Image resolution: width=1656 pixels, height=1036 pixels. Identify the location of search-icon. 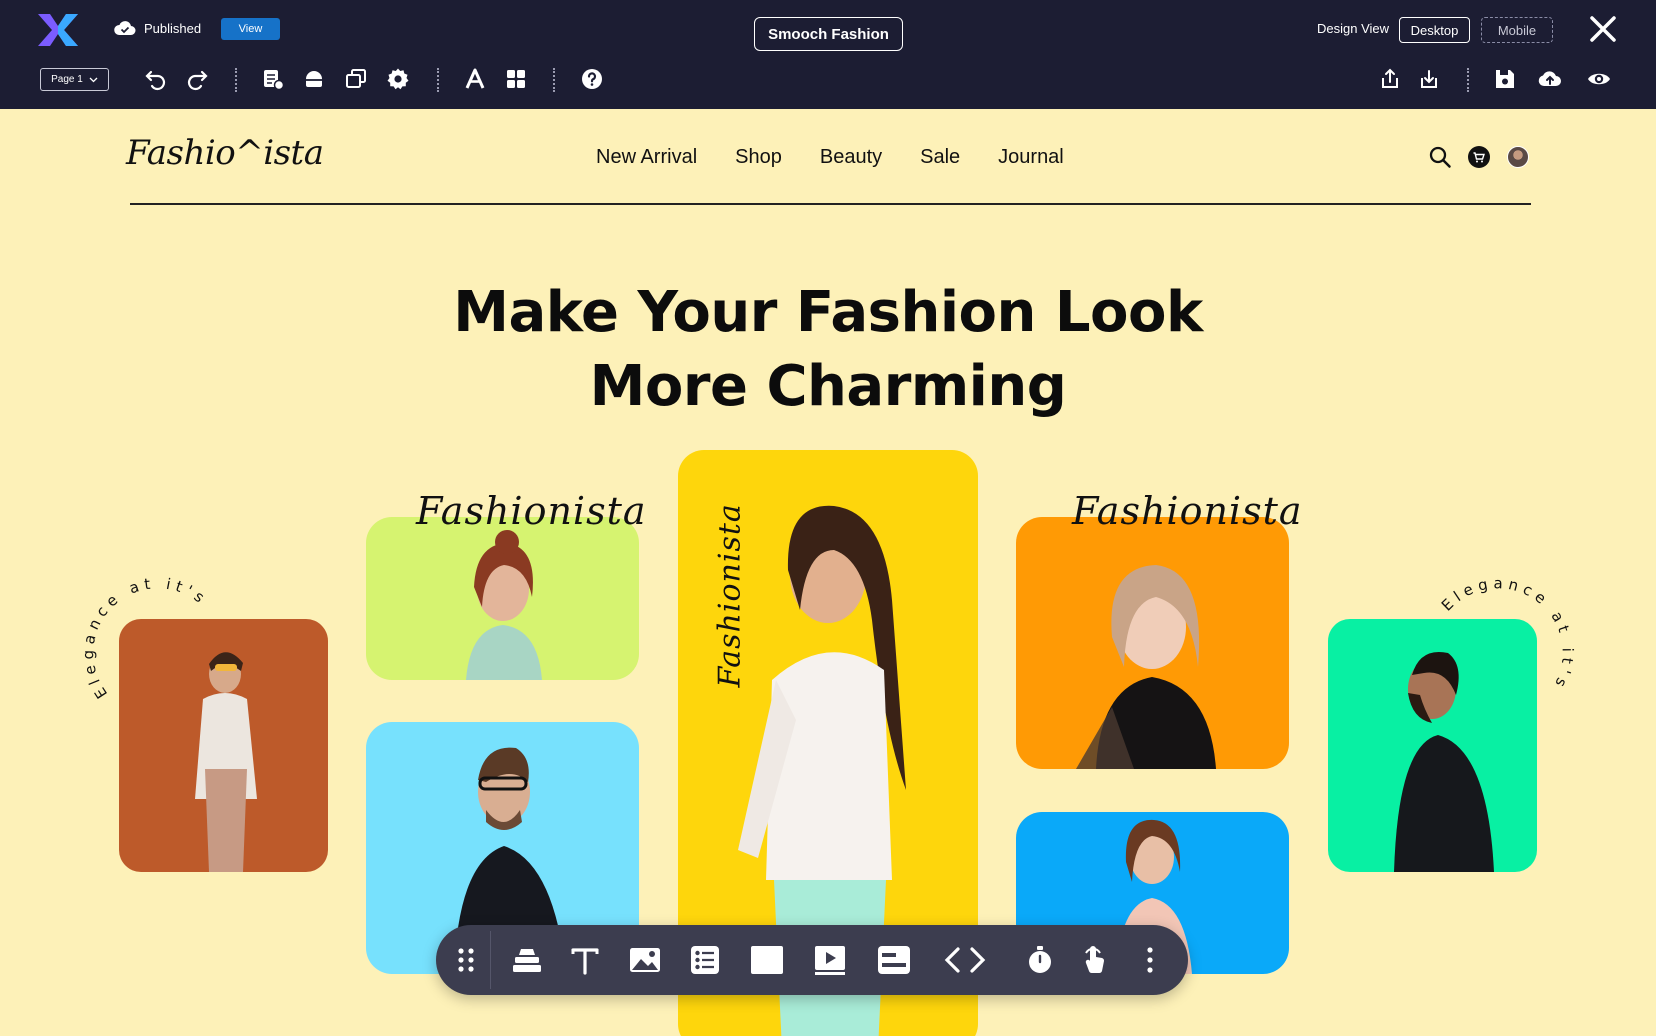
(1440, 157).